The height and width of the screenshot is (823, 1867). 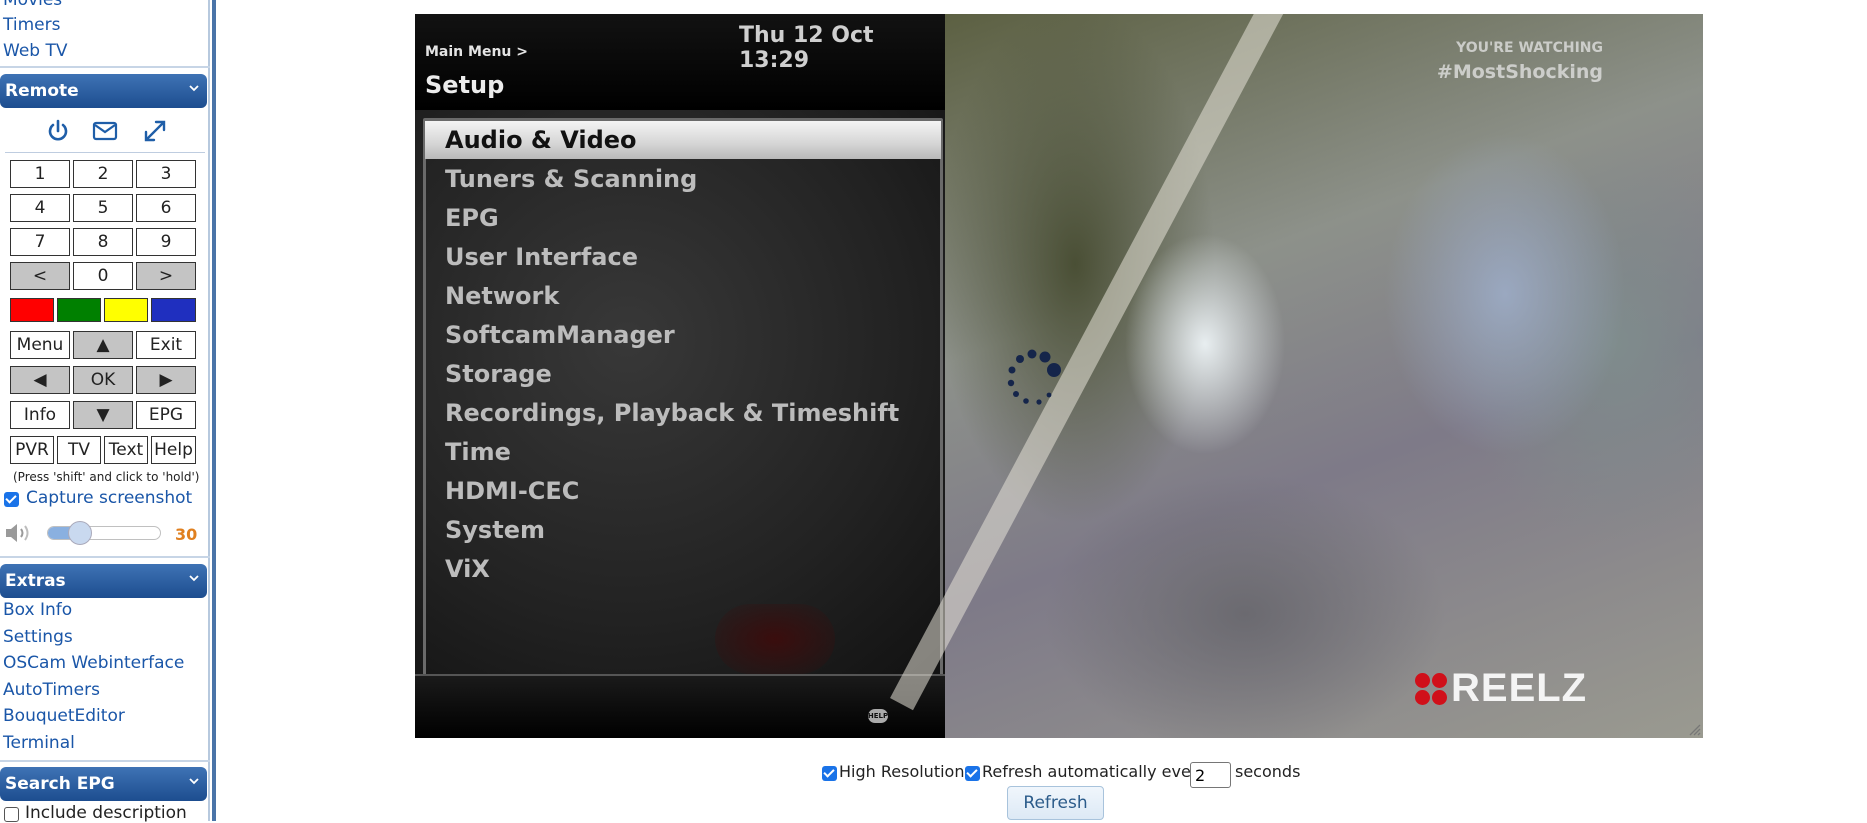 I want to click on osd-footer, so click(x=680, y=706).